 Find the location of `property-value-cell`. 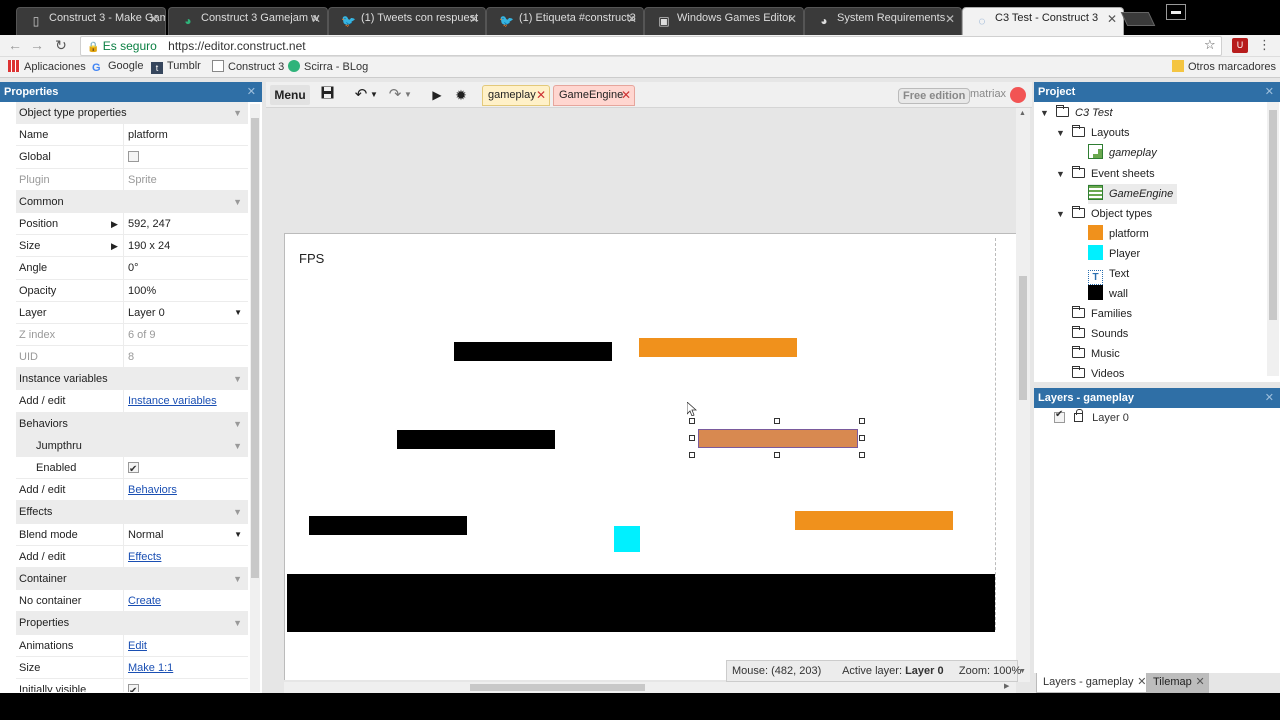

property-value-cell is located at coordinates (185, 469).